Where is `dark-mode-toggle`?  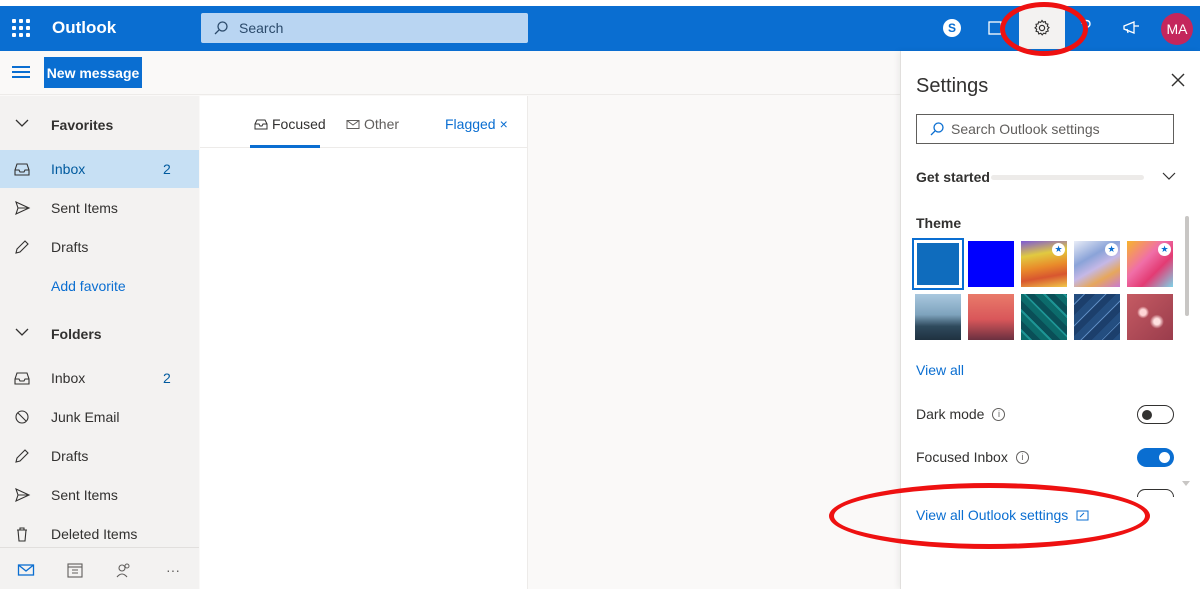
dark-mode-toggle is located at coordinates (1155, 414).